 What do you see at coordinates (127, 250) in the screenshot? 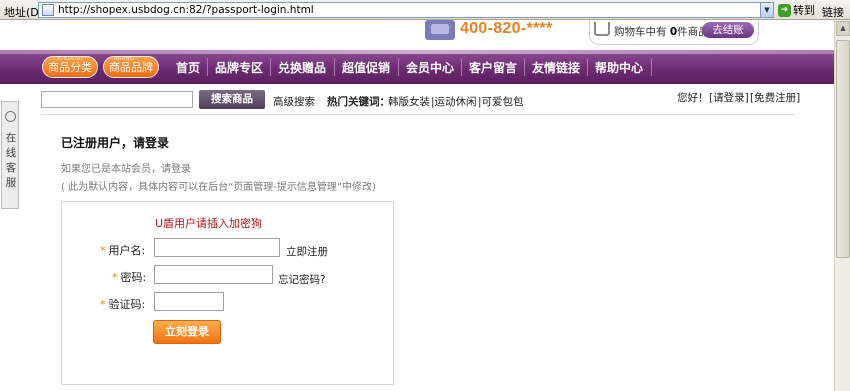
I see `username-label-text: 用户名:` at bounding box center [127, 250].